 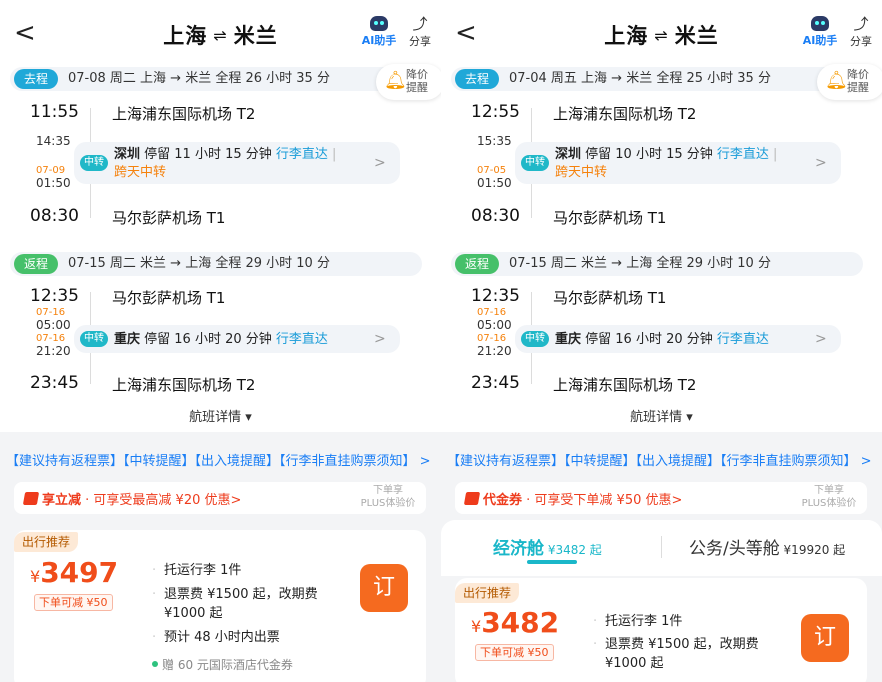 I want to click on outbound-info: 07-08 周二 上海 → 米兰 全程 26 小时 35 分, so click(x=199, y=78).